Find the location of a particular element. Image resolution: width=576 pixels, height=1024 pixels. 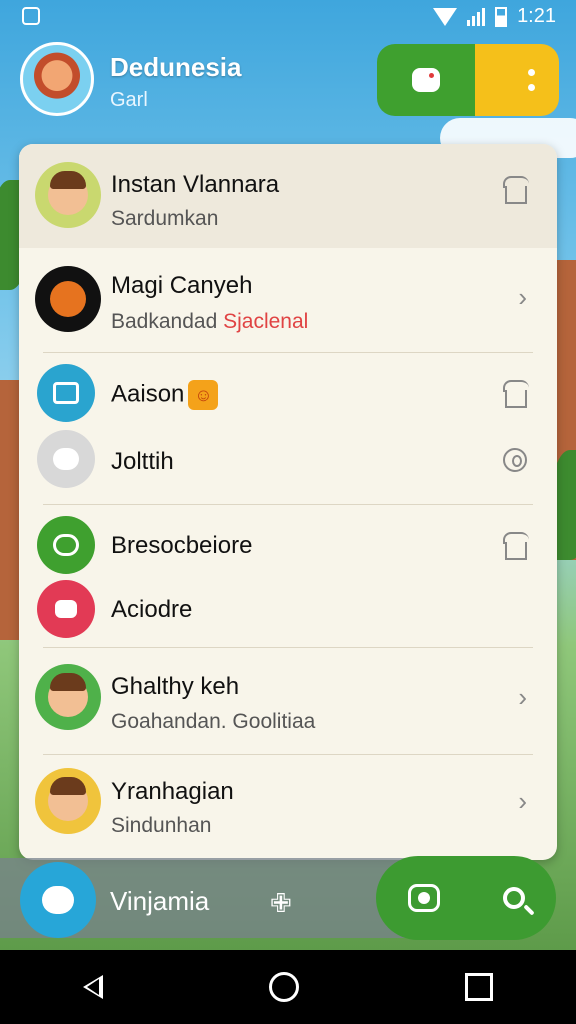

list-item-title: Jolttih is located at coordinates (142, 461).